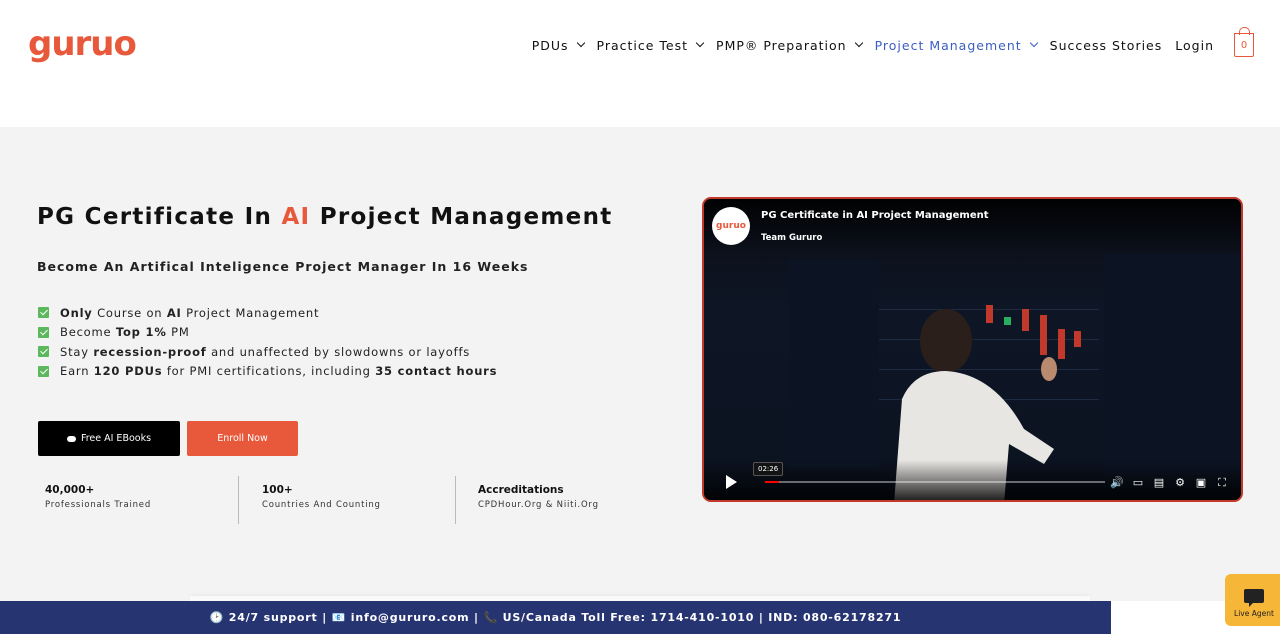 The width and height of the screenshot is (1280, 634). I want to click on nav-item-project-management: Project Management, so click(956, 45).